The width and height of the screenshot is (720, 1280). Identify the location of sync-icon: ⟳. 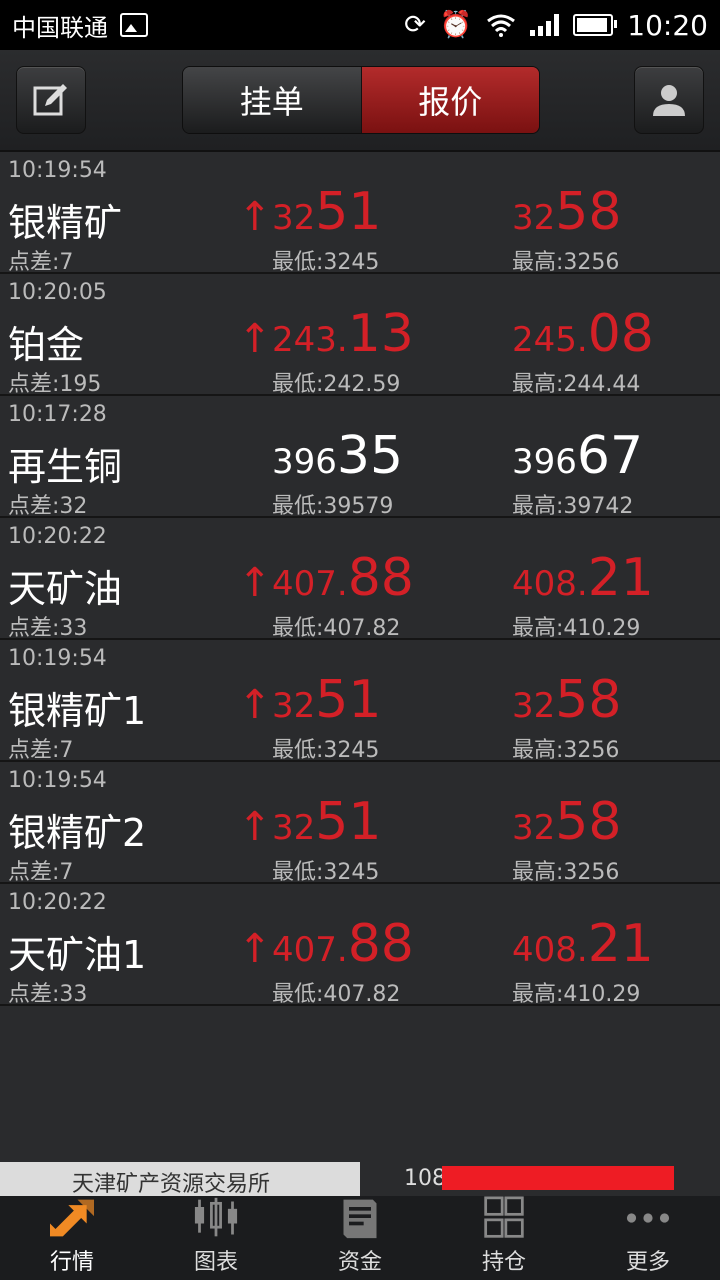
(415, 25).